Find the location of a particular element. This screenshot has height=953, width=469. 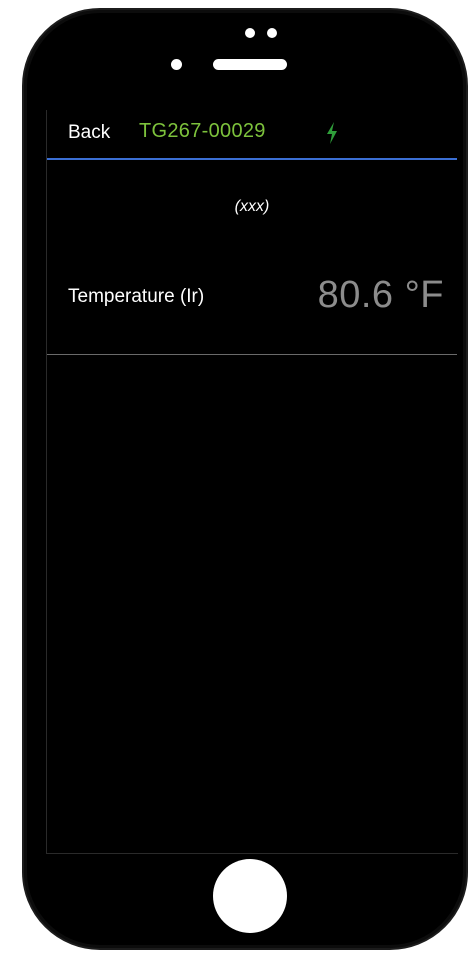

temperature-value: 80.6 °F is located at coordinates (380, 295).